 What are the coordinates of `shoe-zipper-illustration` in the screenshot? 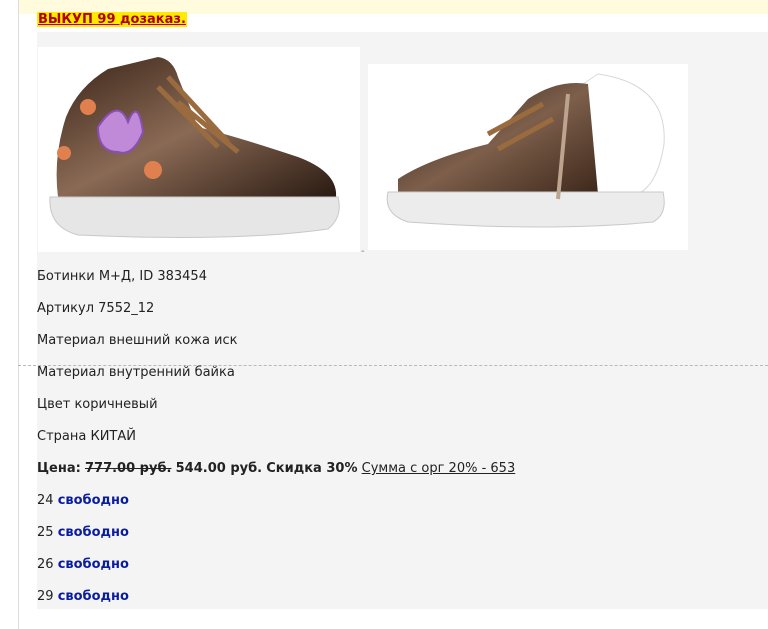 It's located at (525, 150).